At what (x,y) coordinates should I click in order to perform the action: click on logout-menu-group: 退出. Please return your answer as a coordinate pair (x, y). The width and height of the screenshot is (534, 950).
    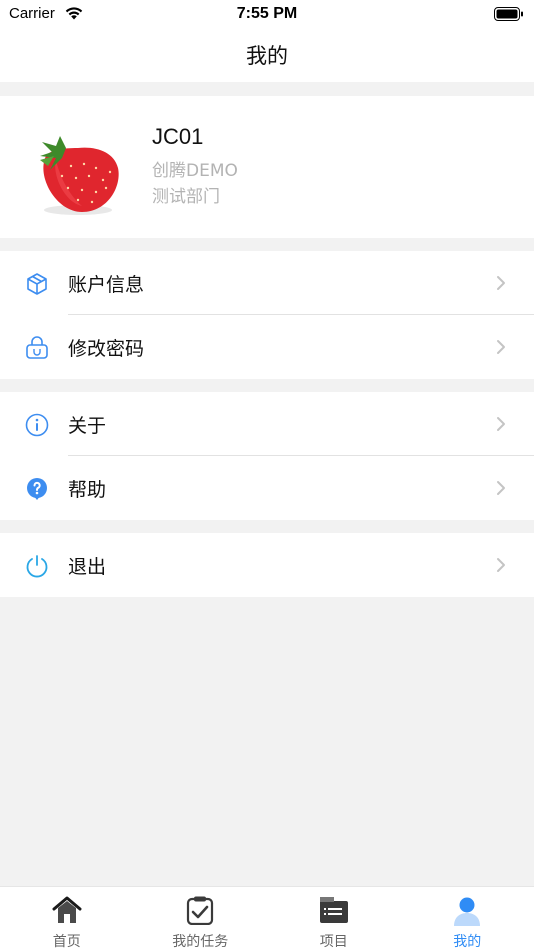
    Looking at the image, I should click on (267, 565).